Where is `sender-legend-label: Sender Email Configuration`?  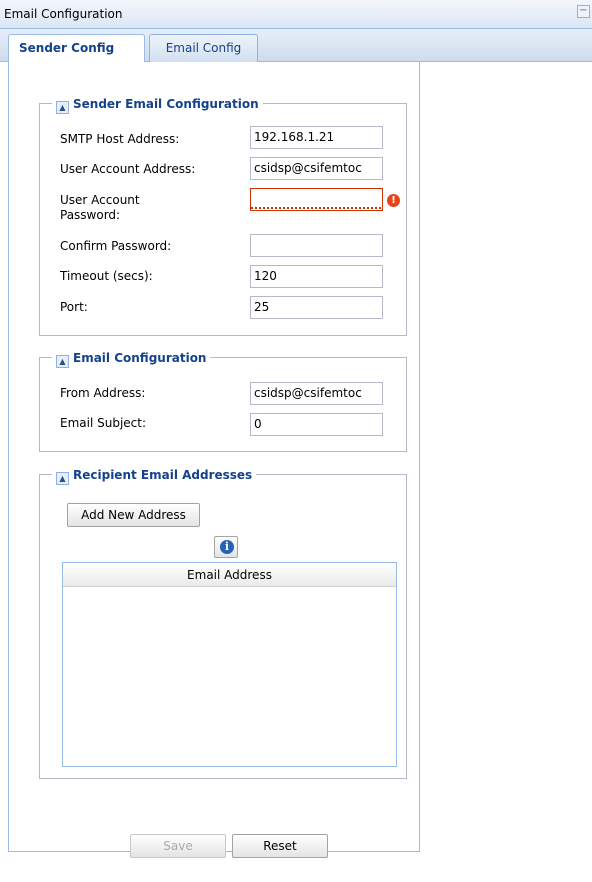
sender-legend-label: Sender Email Configuration is located at coordinates (166, 104).